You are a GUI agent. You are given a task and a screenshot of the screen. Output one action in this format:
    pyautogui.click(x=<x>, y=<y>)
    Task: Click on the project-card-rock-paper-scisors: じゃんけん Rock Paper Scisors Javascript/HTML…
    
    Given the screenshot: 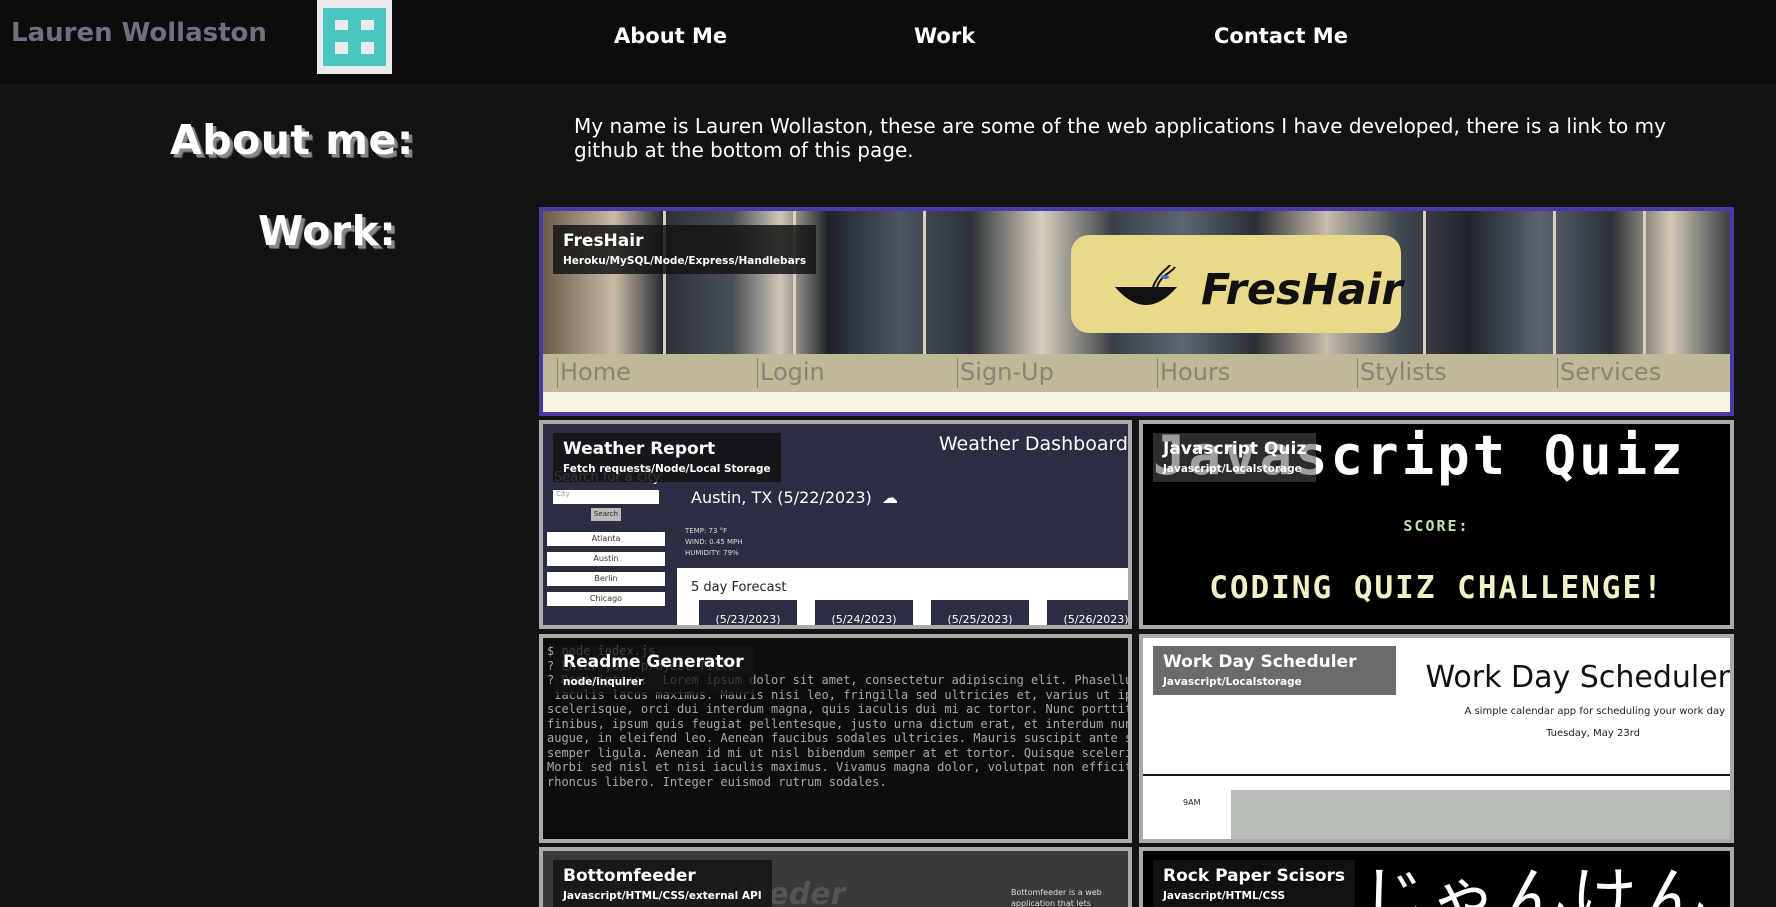 What is the action you would take?
    pyautogui.click(x=1436, y=877)
    